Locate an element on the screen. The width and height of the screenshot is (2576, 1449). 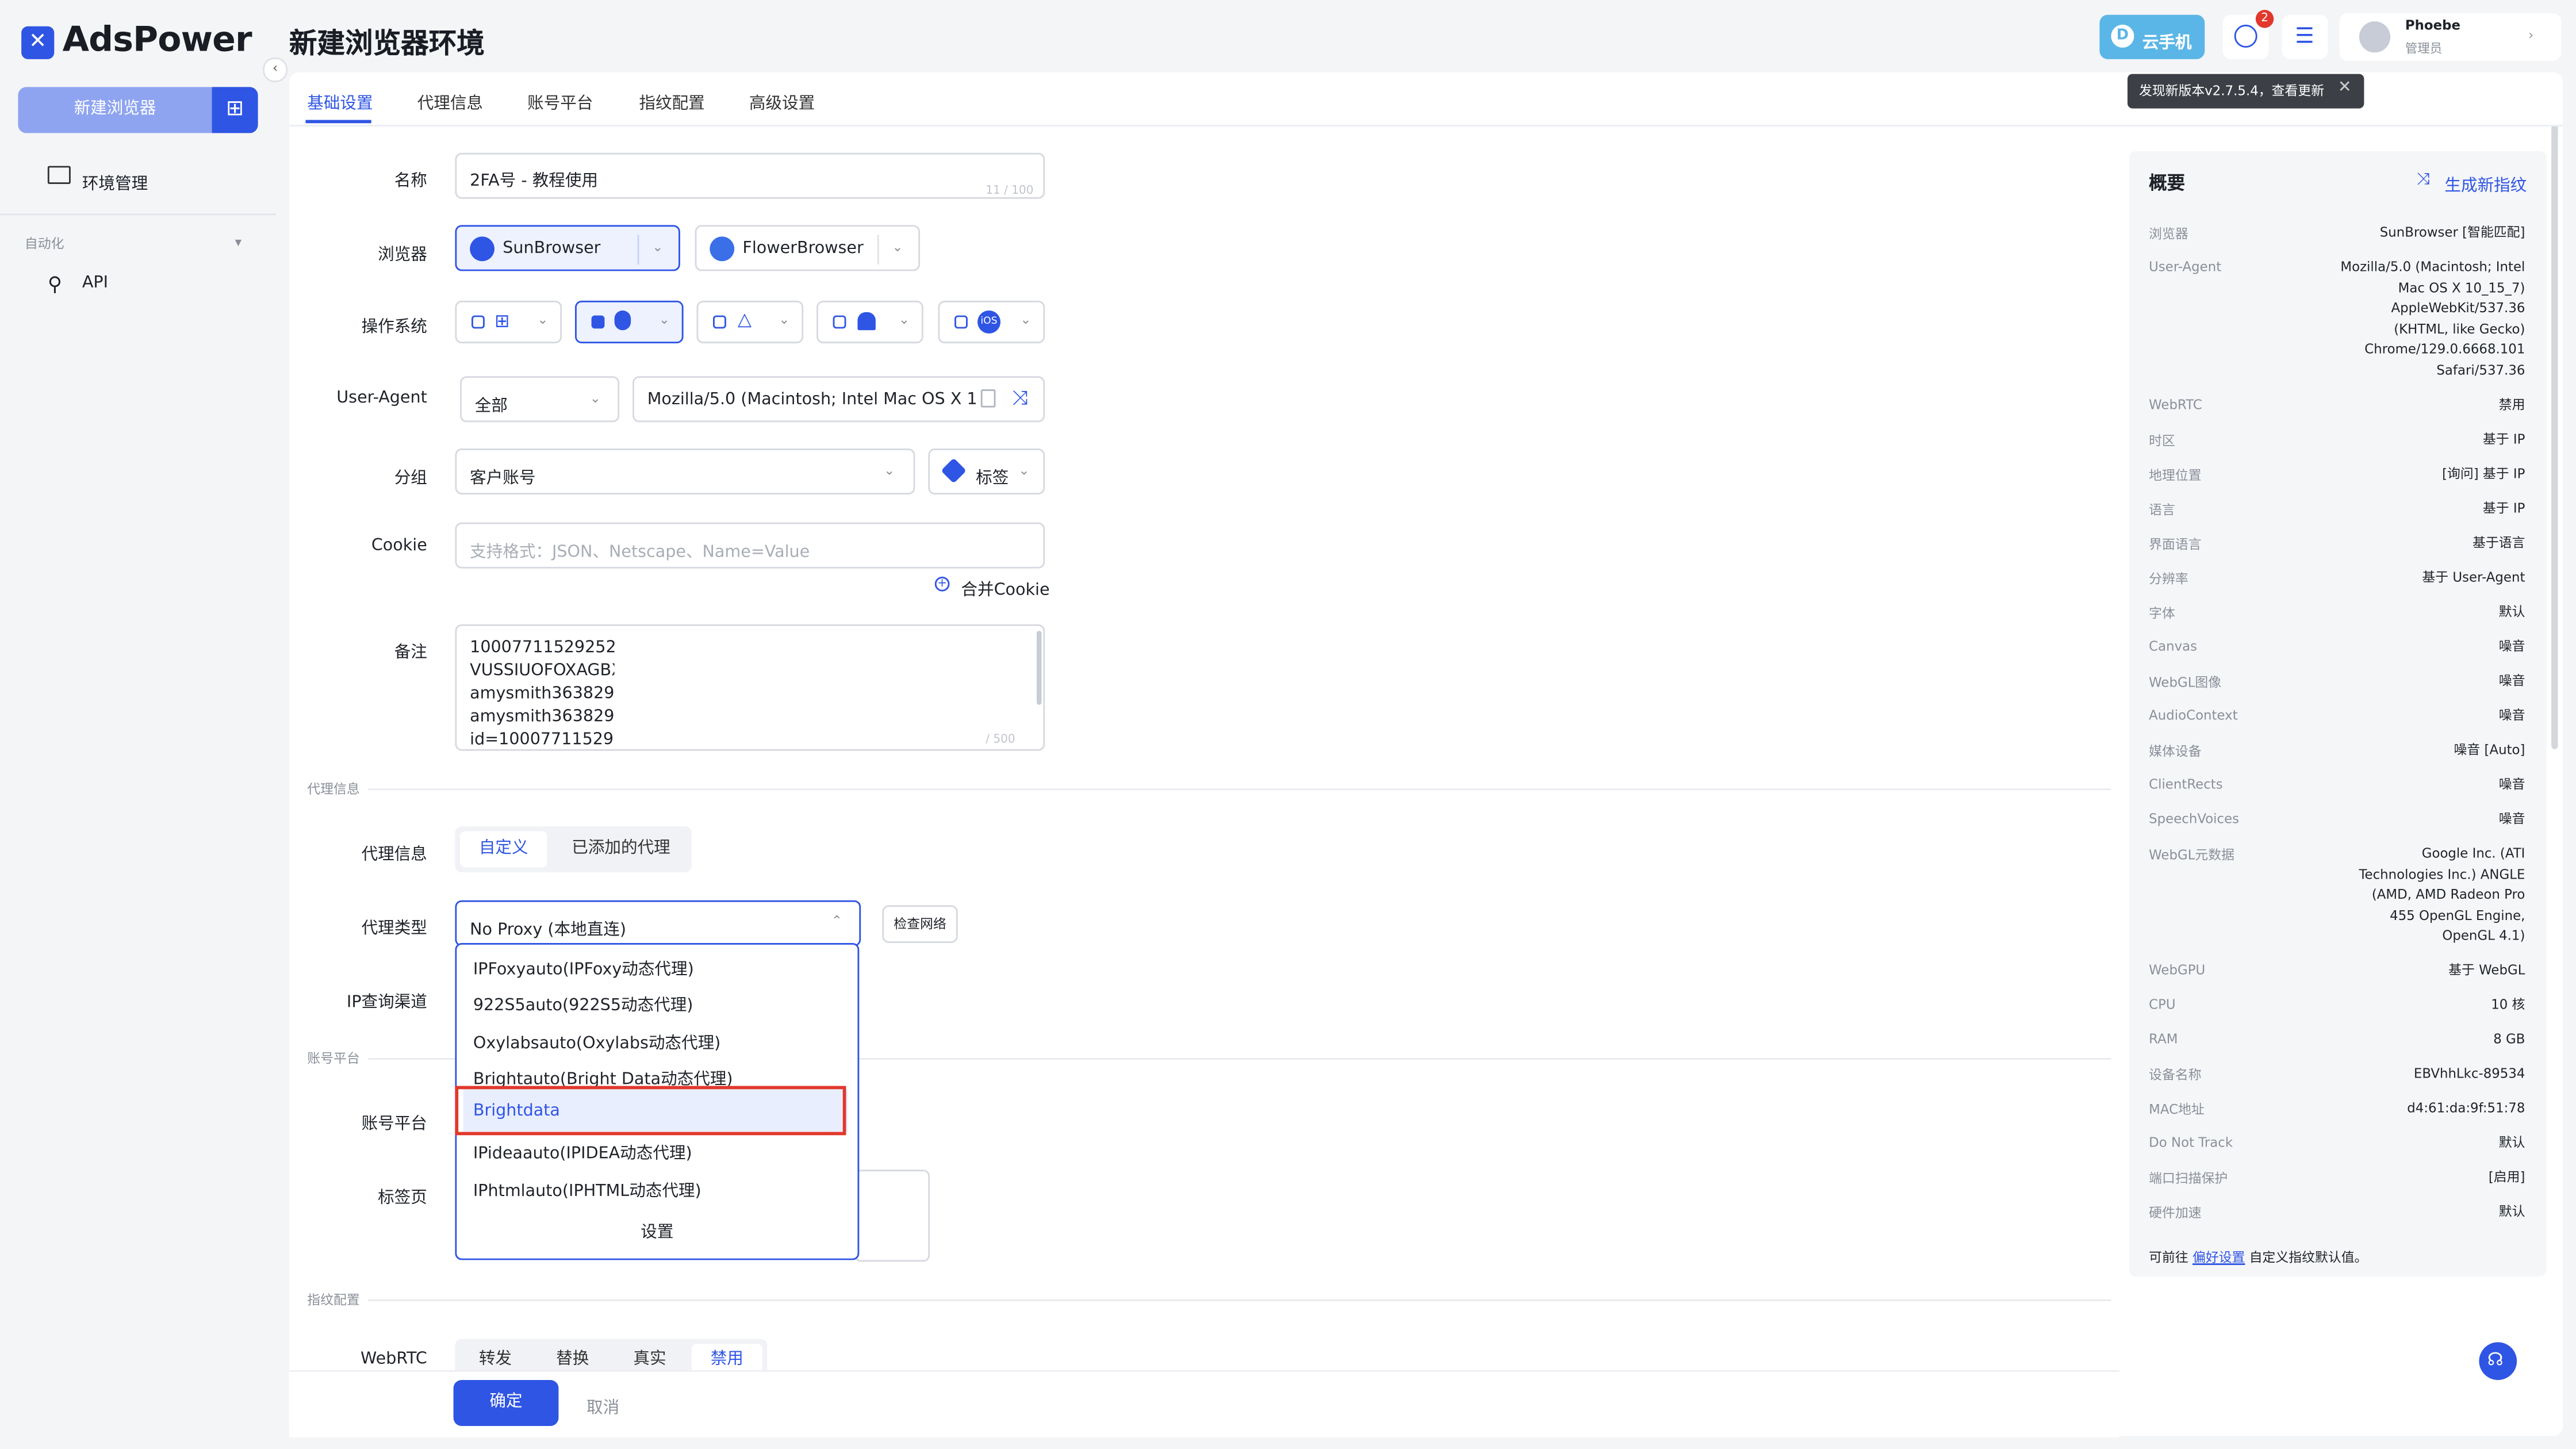
checkbox-checked is located at coordinates (598, 322).